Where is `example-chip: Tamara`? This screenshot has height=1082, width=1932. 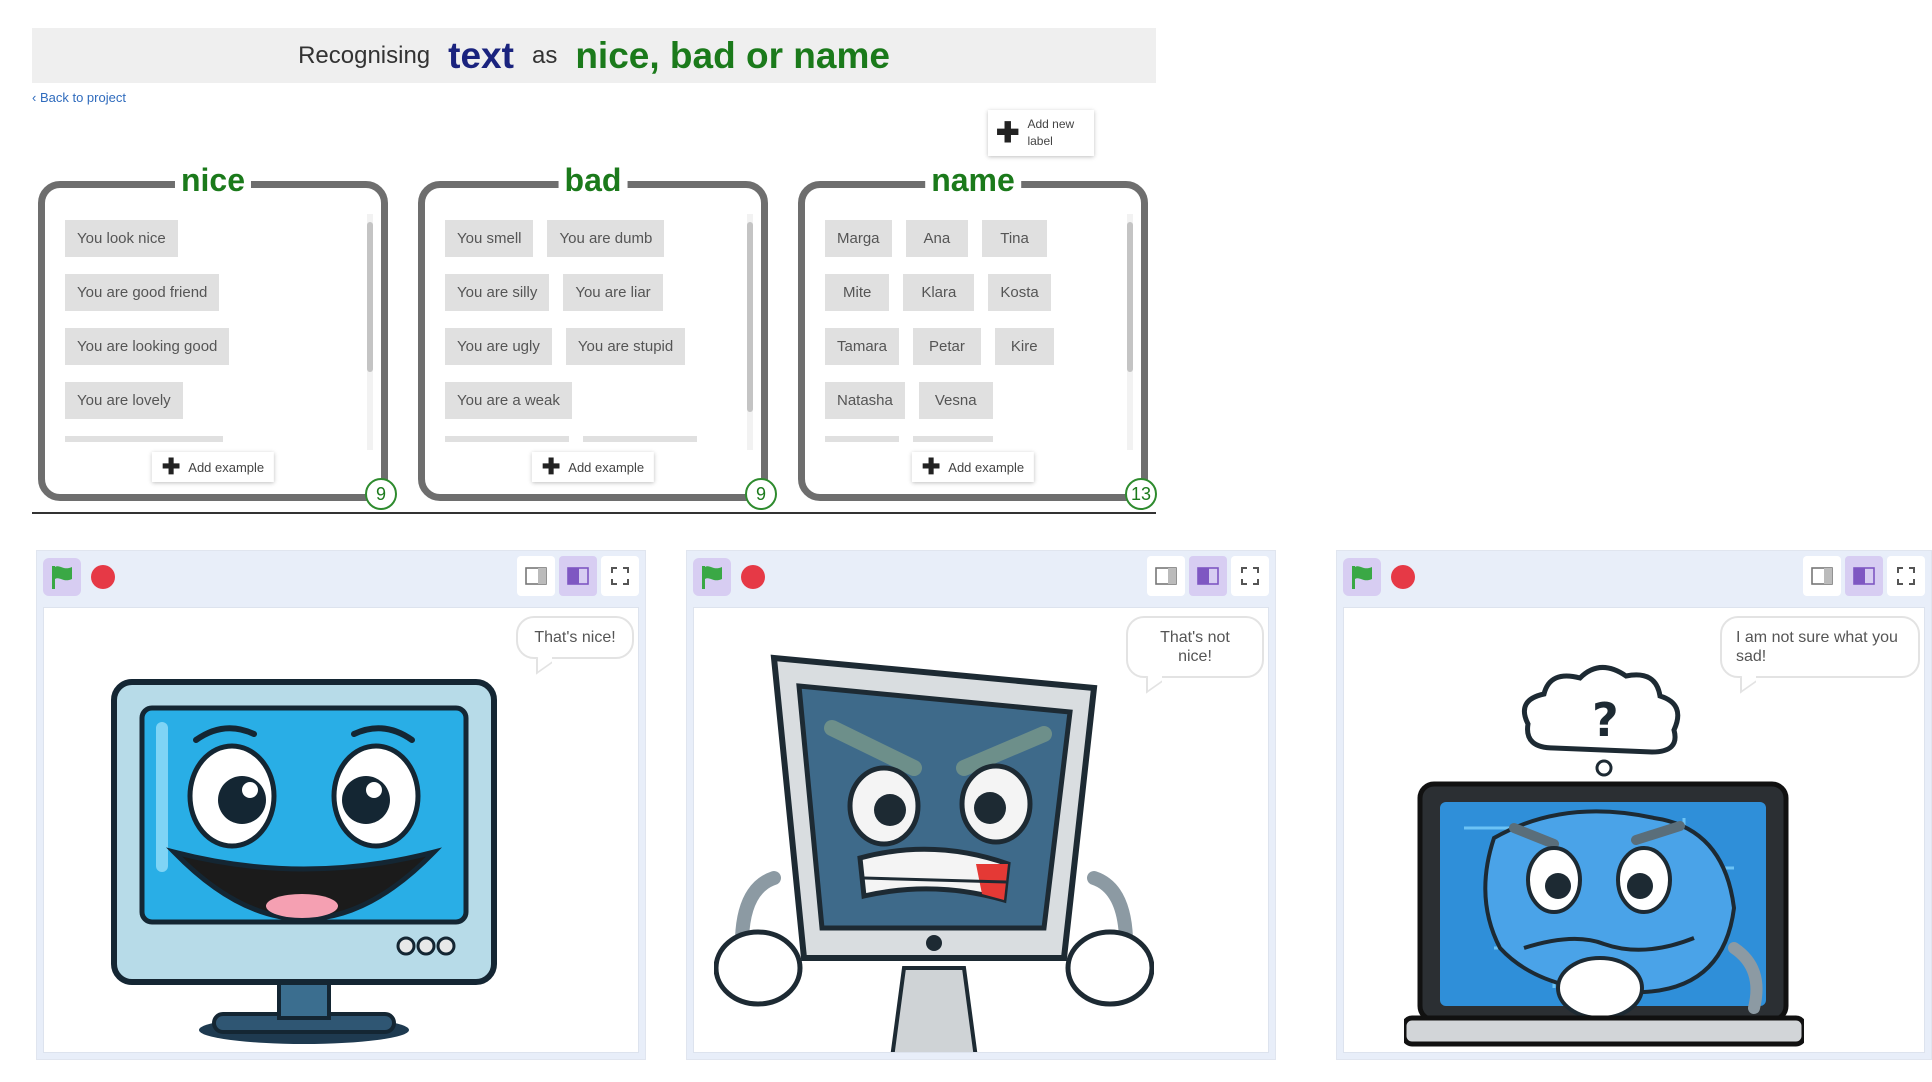 example-chip: Tamara is located at coordinates (862, 346).